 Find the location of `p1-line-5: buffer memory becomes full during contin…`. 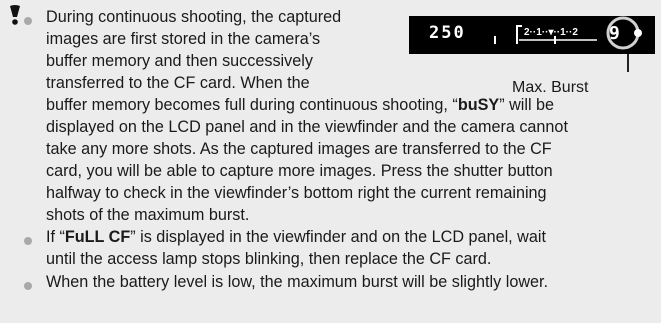

p1-line-5: buffer memory becomes full during contin… is located at coordinates (300, 105).